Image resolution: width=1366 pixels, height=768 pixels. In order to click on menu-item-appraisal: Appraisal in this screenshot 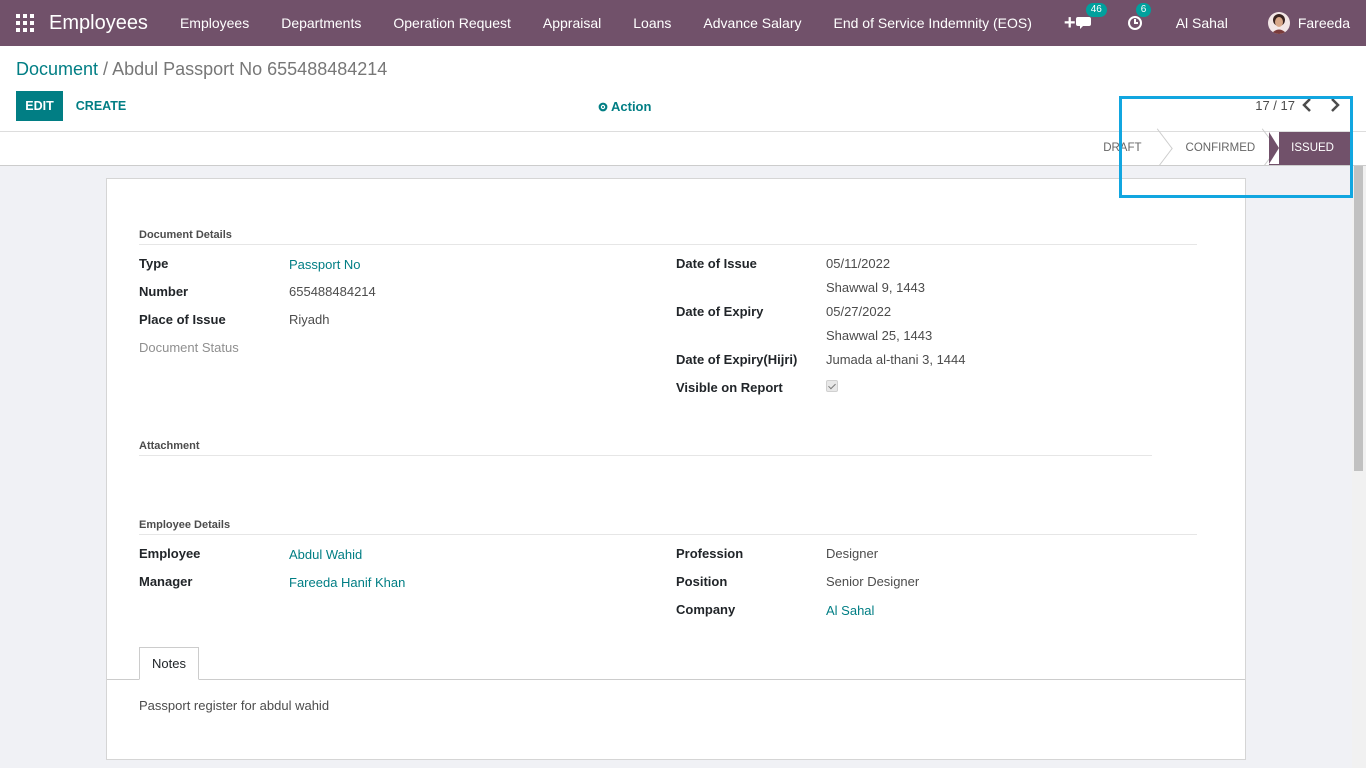, I will do `click(572, 23)`.